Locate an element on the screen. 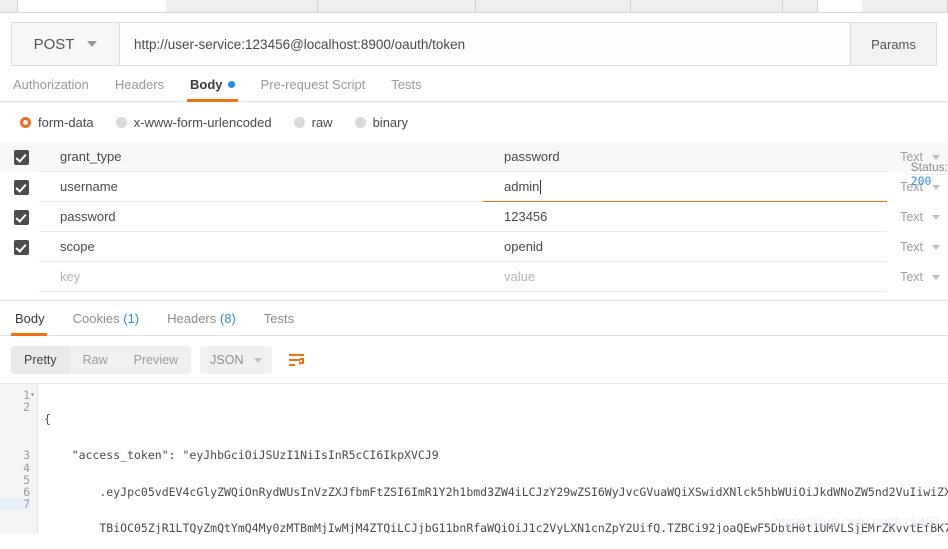 The height and width of the screenshot is (549, 948). params-button: Params is located at coordinates (893, 44).